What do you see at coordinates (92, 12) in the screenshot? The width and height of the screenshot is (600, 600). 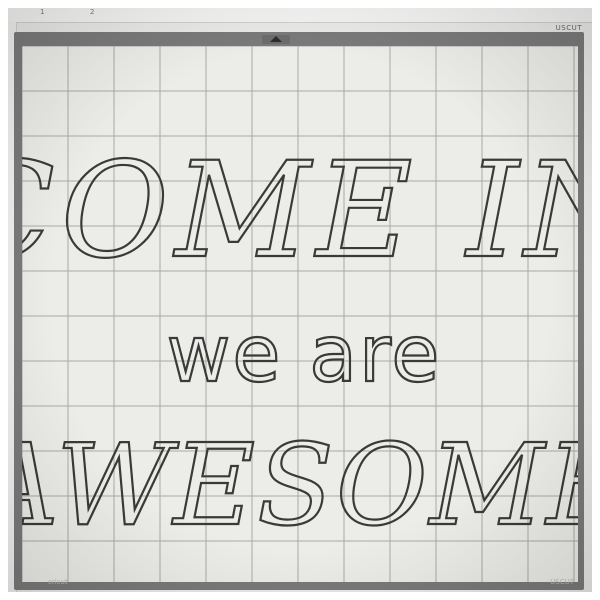 I see `ruler-label: 2` at bounding box center [92, 12].